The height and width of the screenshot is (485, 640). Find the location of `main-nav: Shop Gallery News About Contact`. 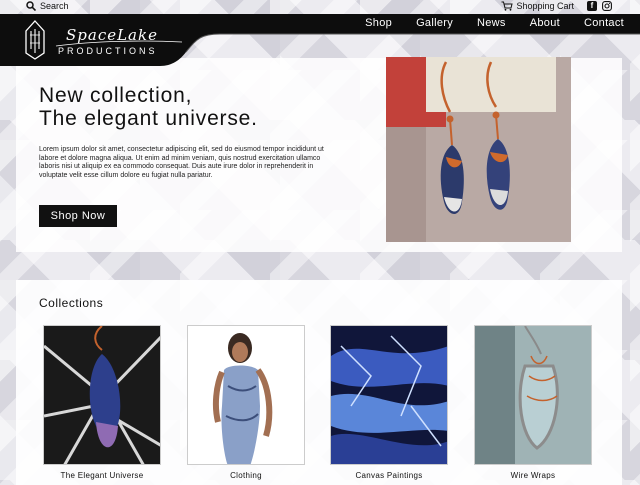

main-nav: Shop Gallery News About Contact is located at coordinates (494, 23).